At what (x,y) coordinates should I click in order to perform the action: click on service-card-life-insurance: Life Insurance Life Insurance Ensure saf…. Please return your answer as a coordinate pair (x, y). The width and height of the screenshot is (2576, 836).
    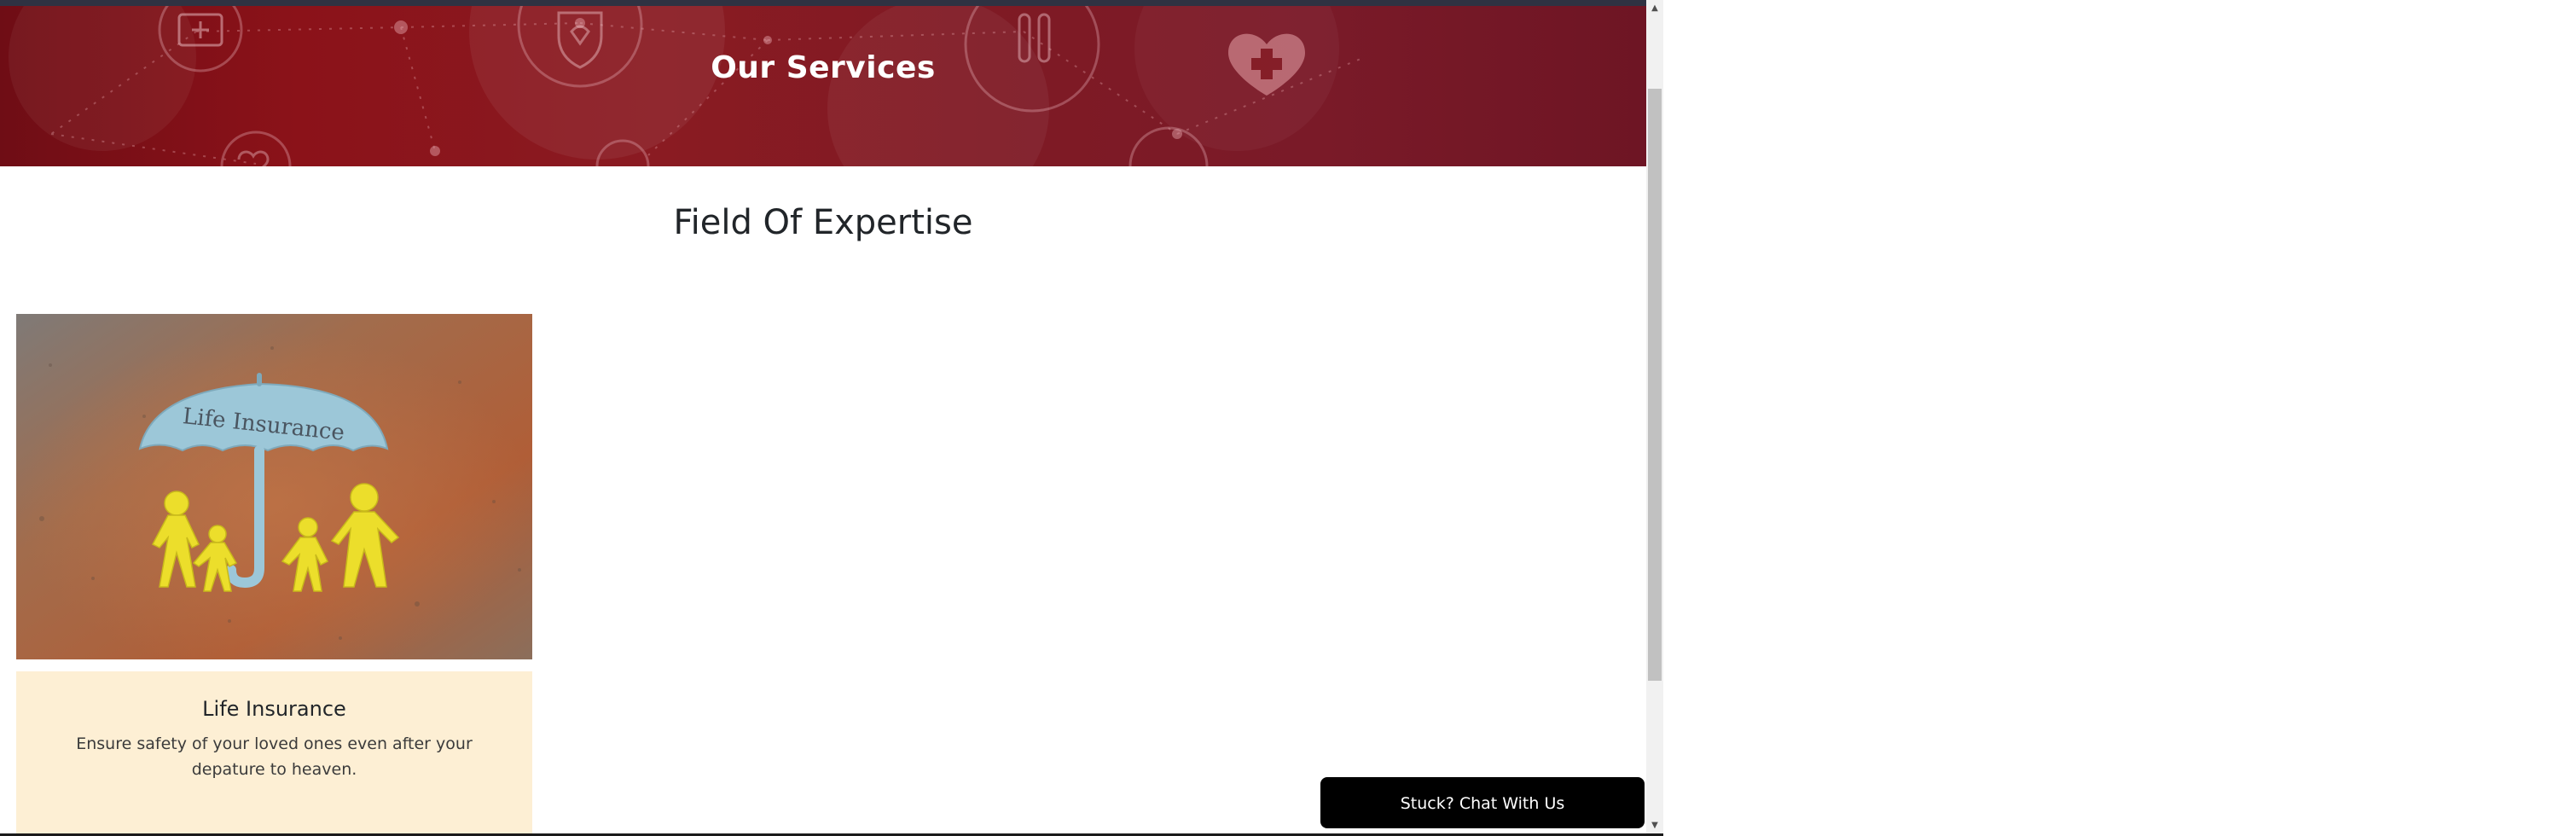
    Looking at the image, I should click on (274, 575).